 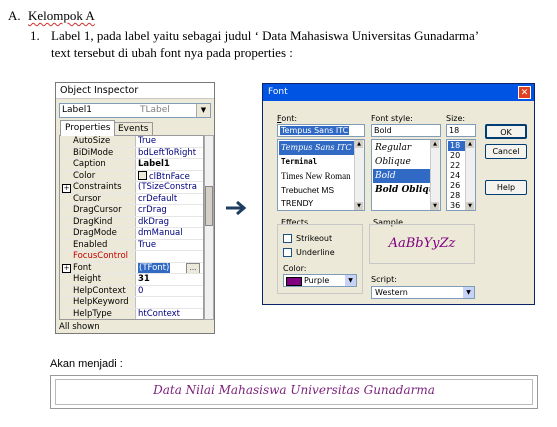 What do you see at coordinates (135, 110) in the screenshot?
I see `component-selector: Label1 TLabel ▼` at bounding box center [135, 110].